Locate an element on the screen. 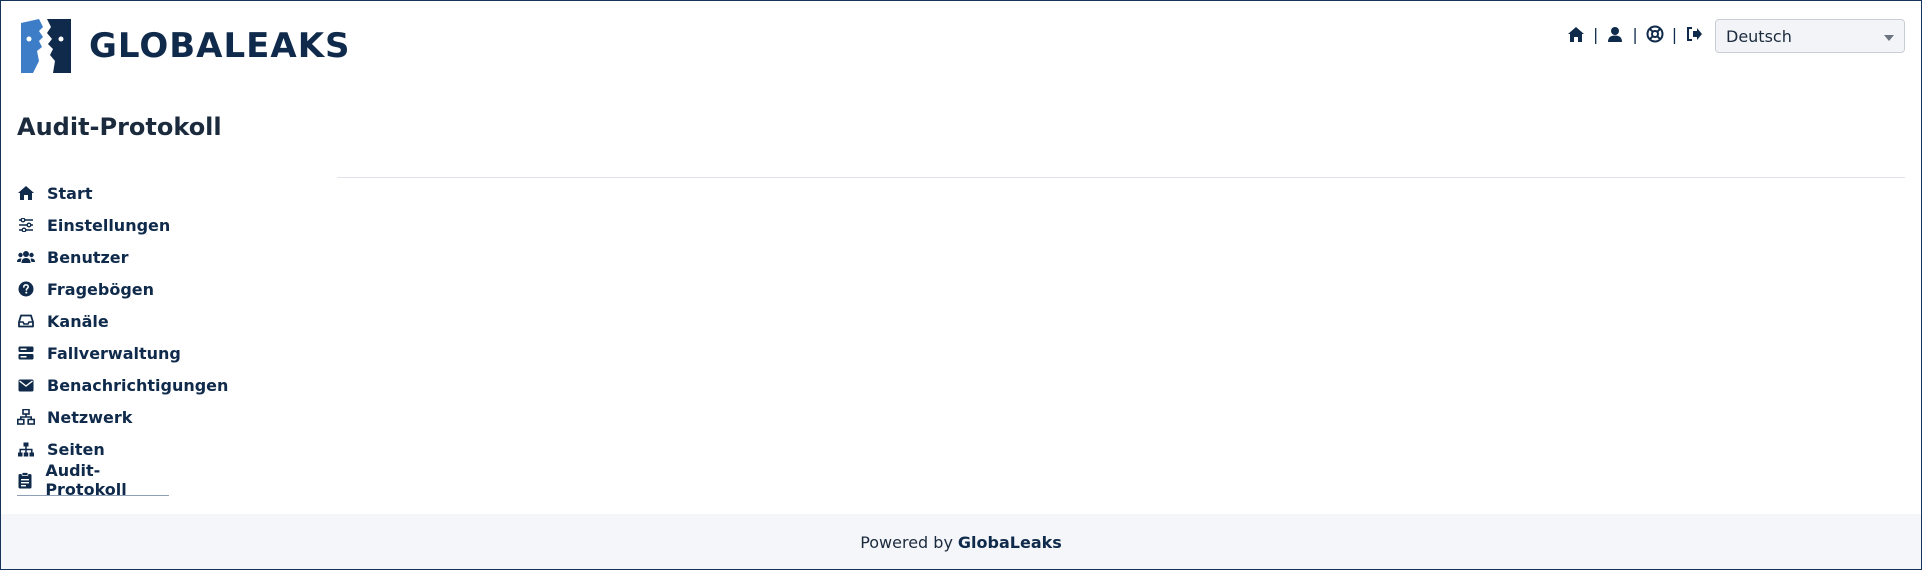  sidebar-item-benutzer: Benutzer is located at coordinates (122, 257).